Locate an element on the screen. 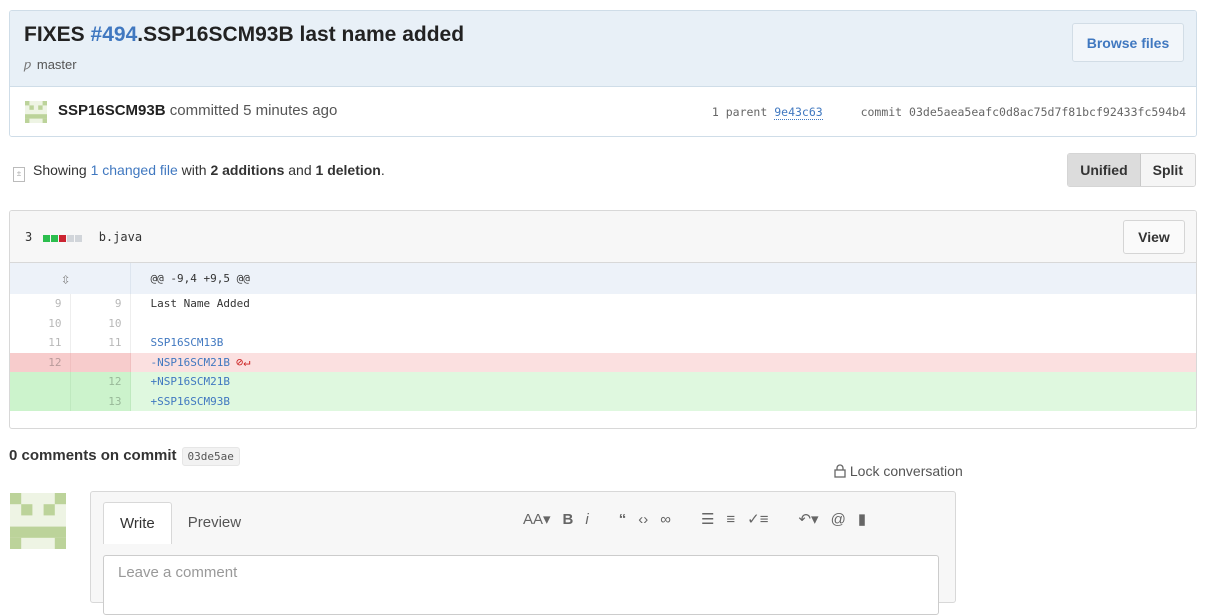  expand-icon: ⇳ is located at coordinates (70, 278).